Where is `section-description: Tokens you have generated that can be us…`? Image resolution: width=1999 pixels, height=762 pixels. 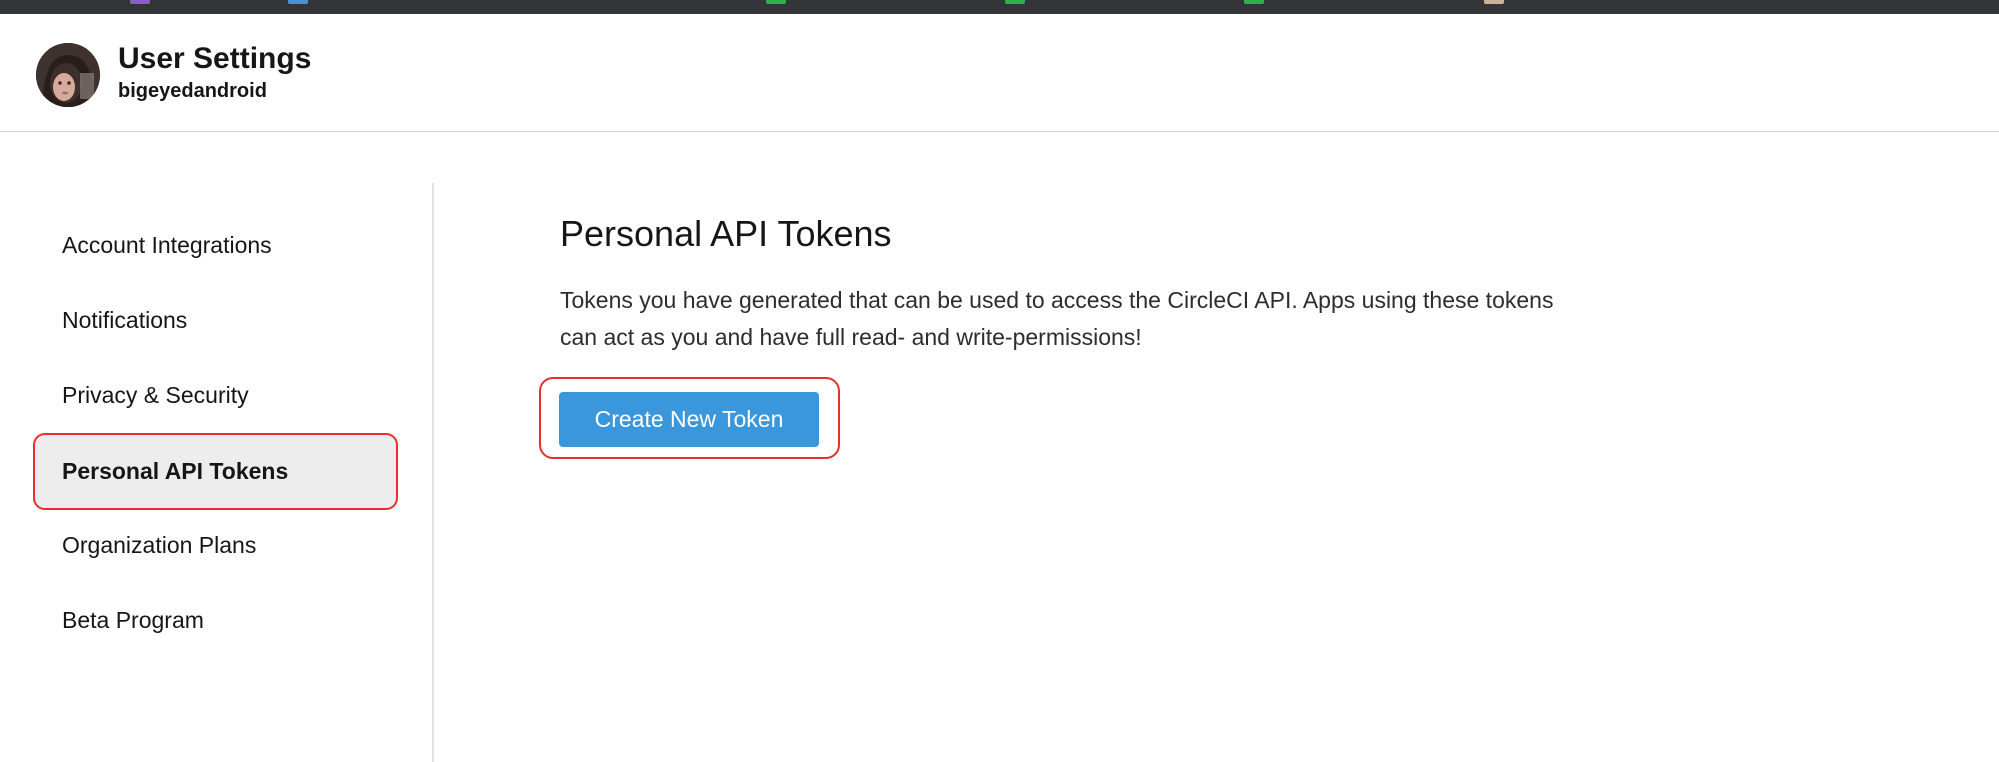 section-description: Tokens you have generated that can be us… is located at coordinates (1057, 318).